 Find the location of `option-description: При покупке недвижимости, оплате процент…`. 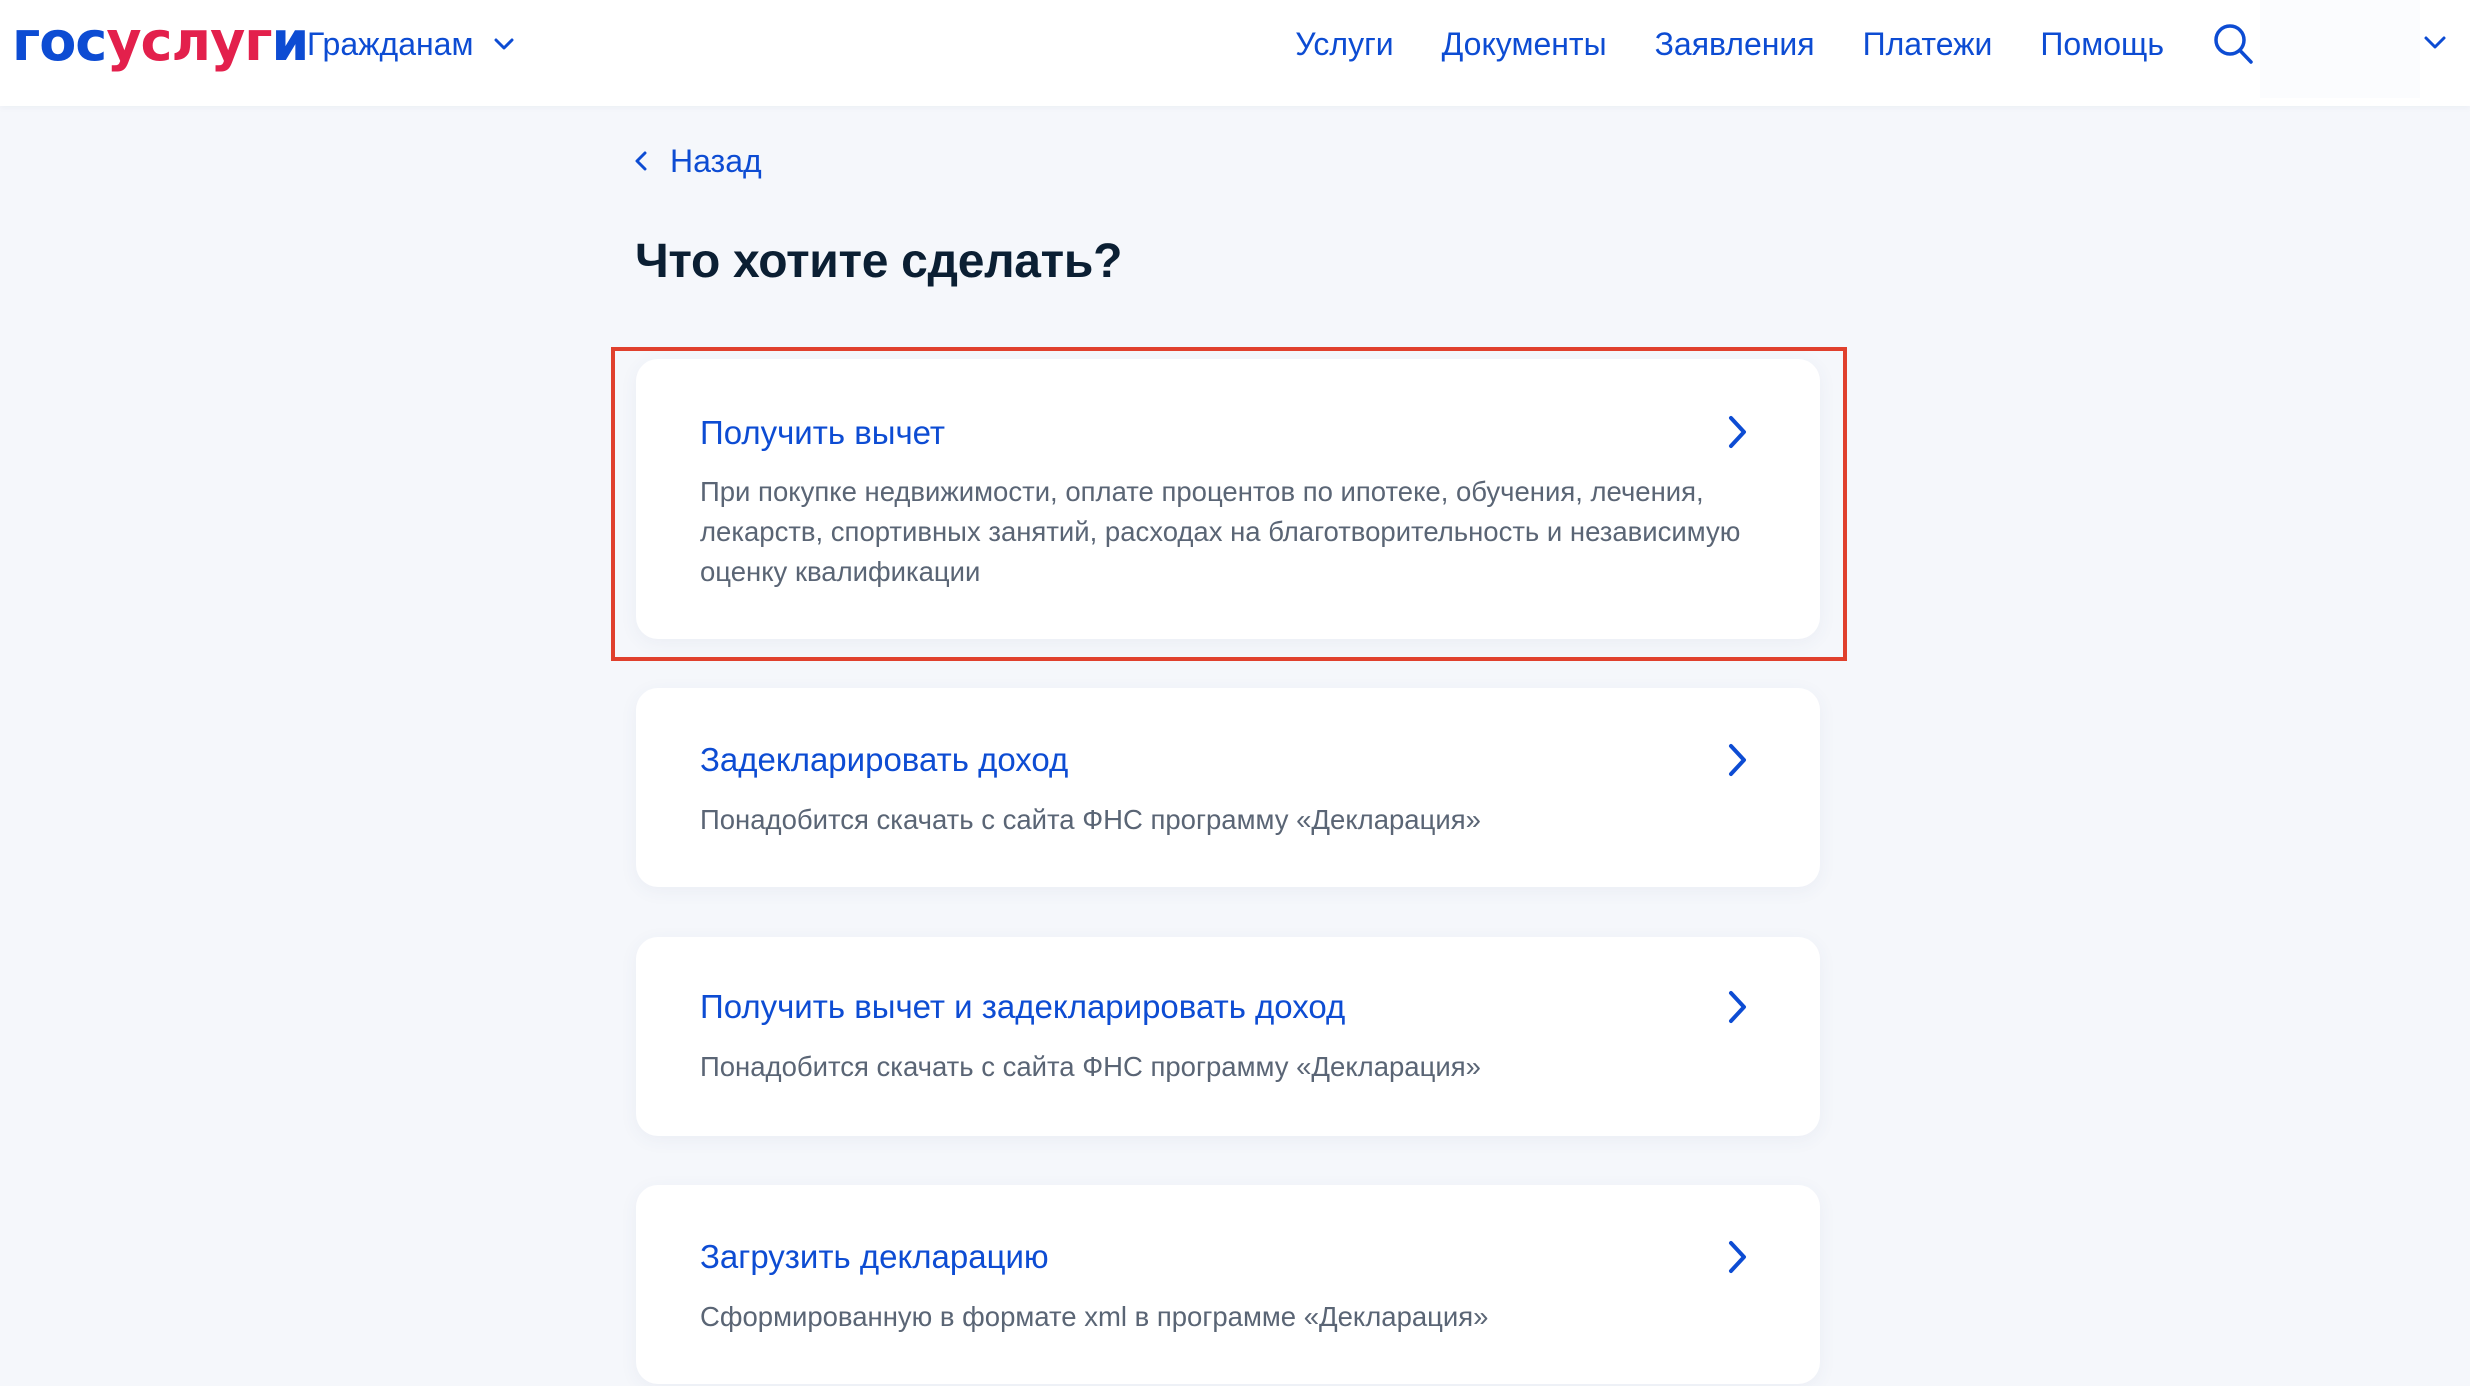

option-description: При покупке недвижимости, оплате процент… is located at coordinates (1220, 531).